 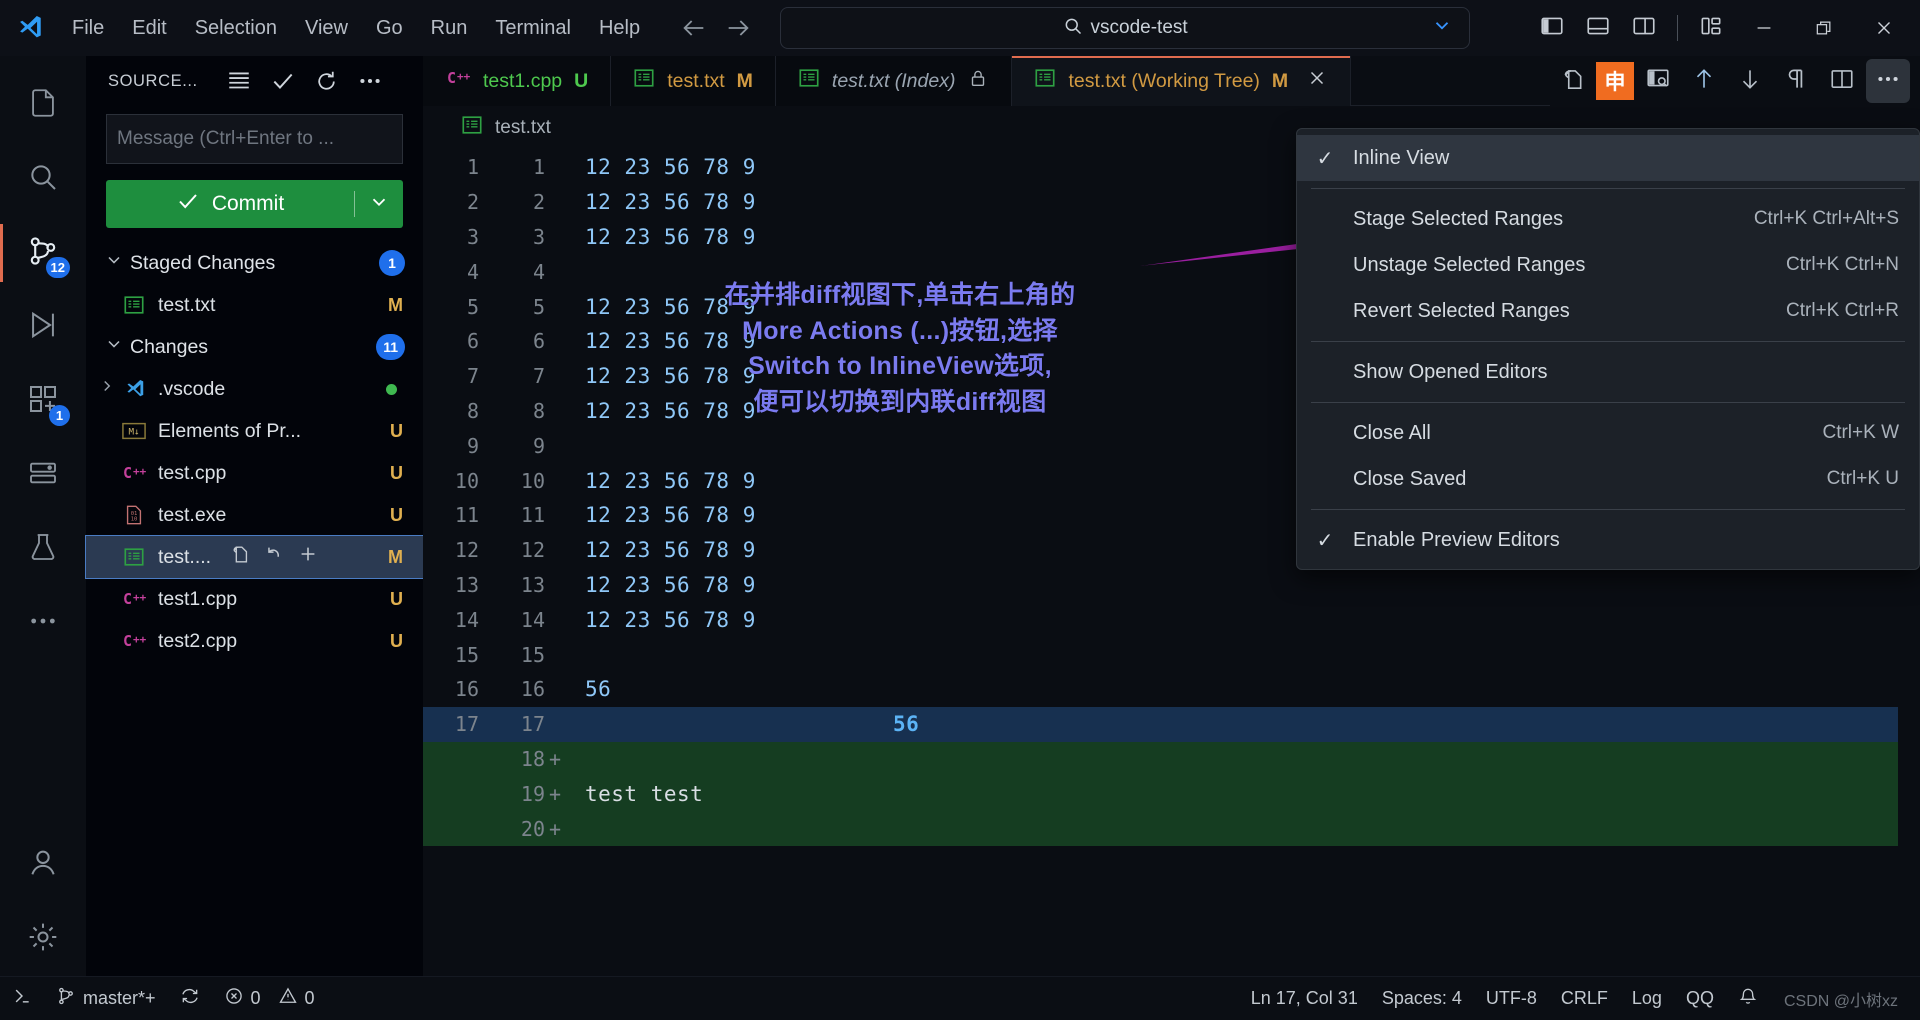 What do you see at coordinates (254, 515) in the screenshot?
I see `list-item: 01 10 test.exe U` at bounding box center [254, 515].